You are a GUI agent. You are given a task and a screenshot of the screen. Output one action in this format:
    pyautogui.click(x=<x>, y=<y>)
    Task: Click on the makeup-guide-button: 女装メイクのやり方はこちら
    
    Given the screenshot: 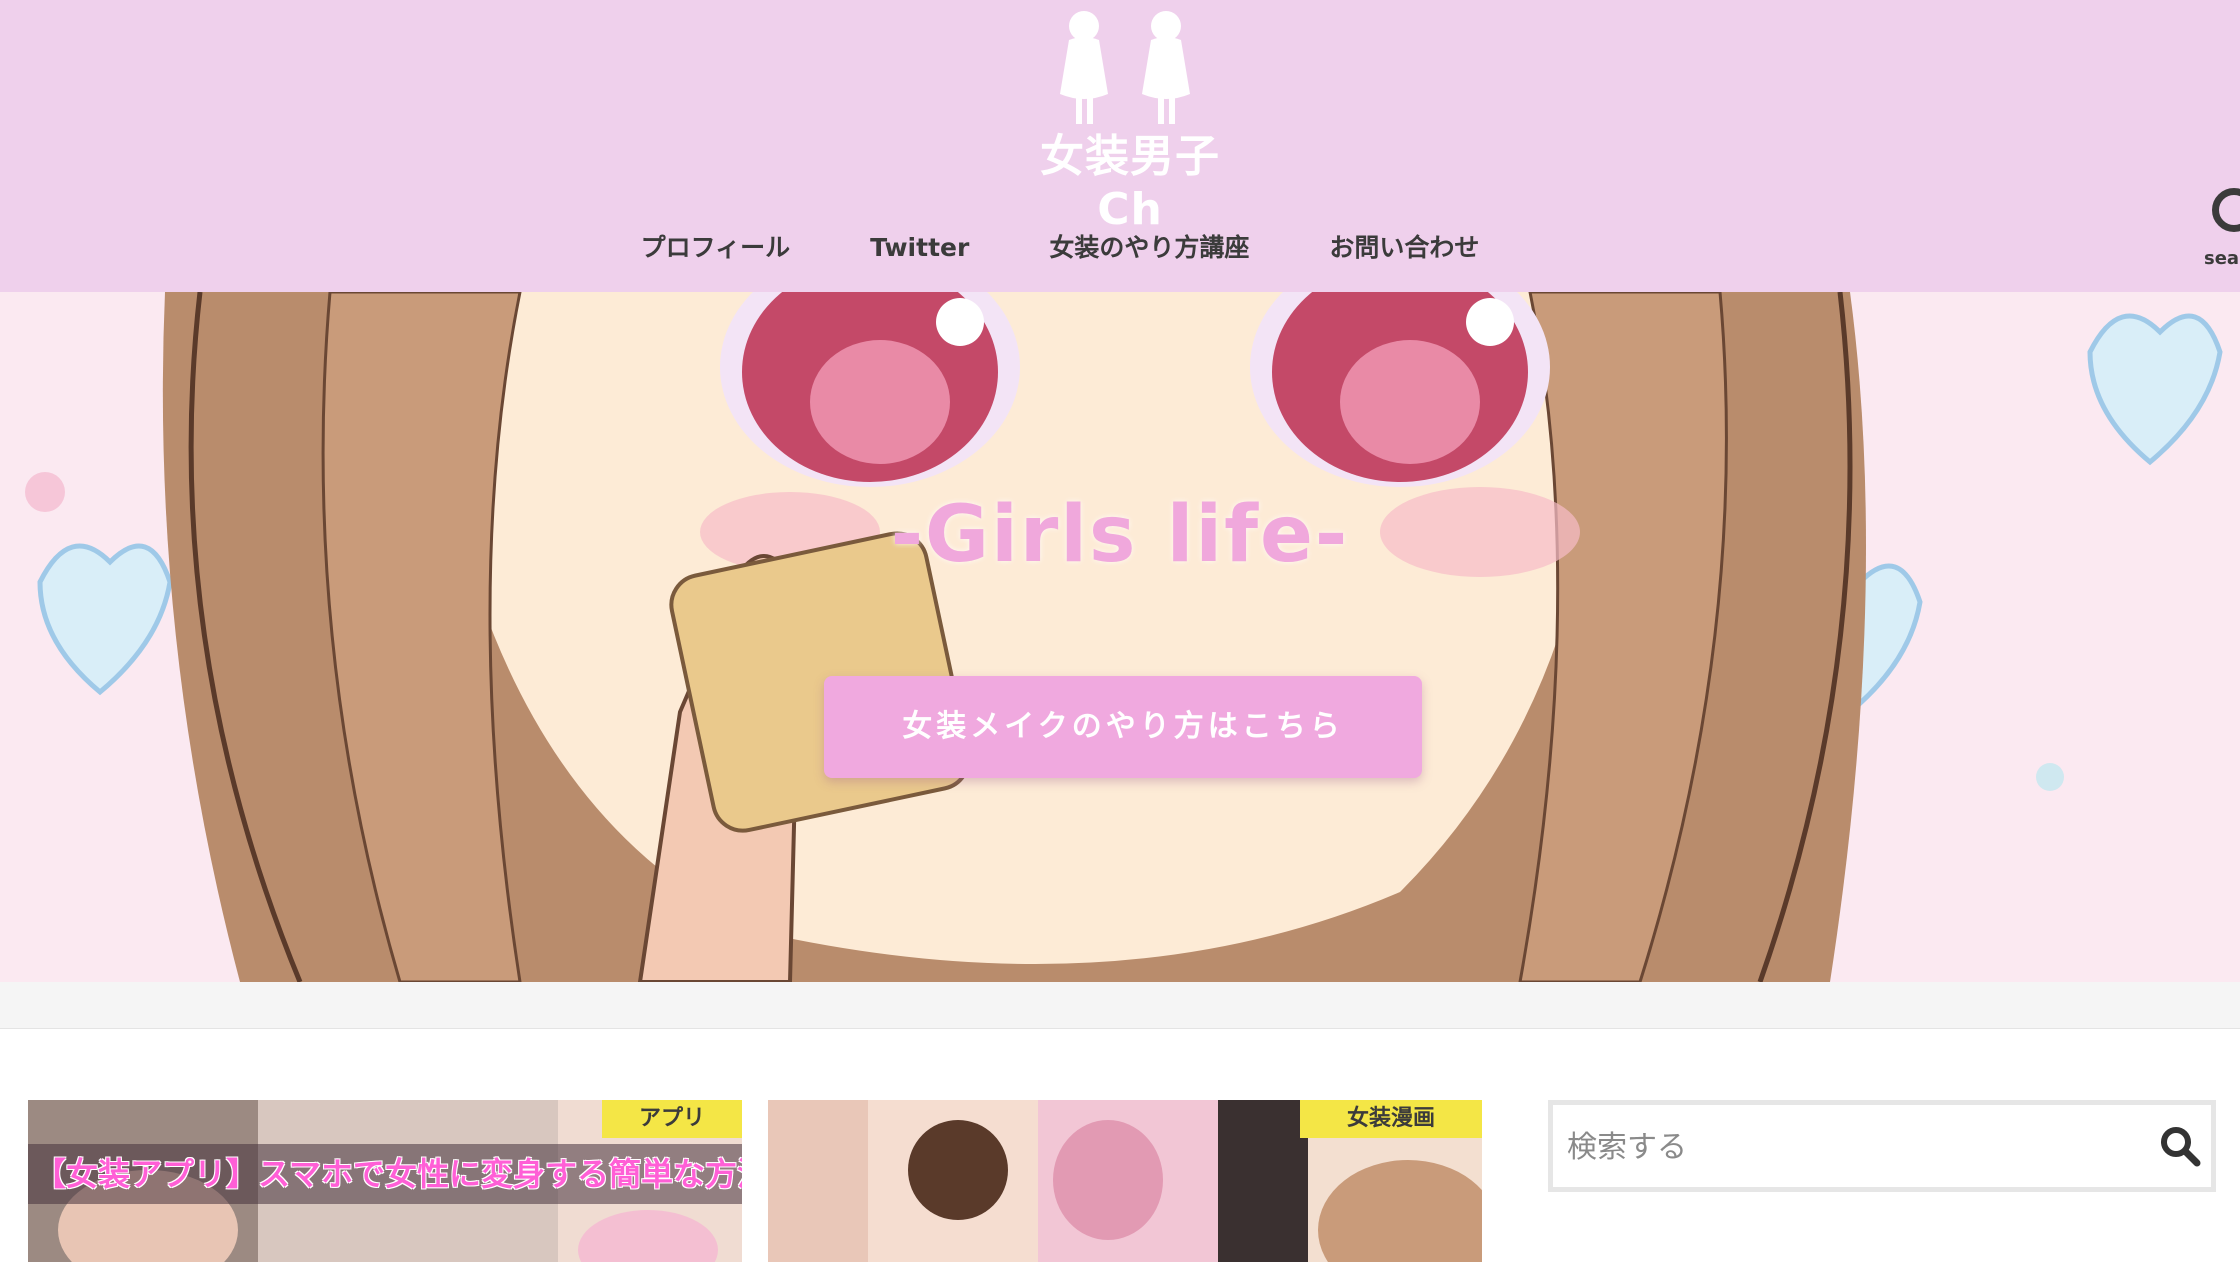 What is the action you would take?
    pyautogui.click(x=1123, y=727)
    